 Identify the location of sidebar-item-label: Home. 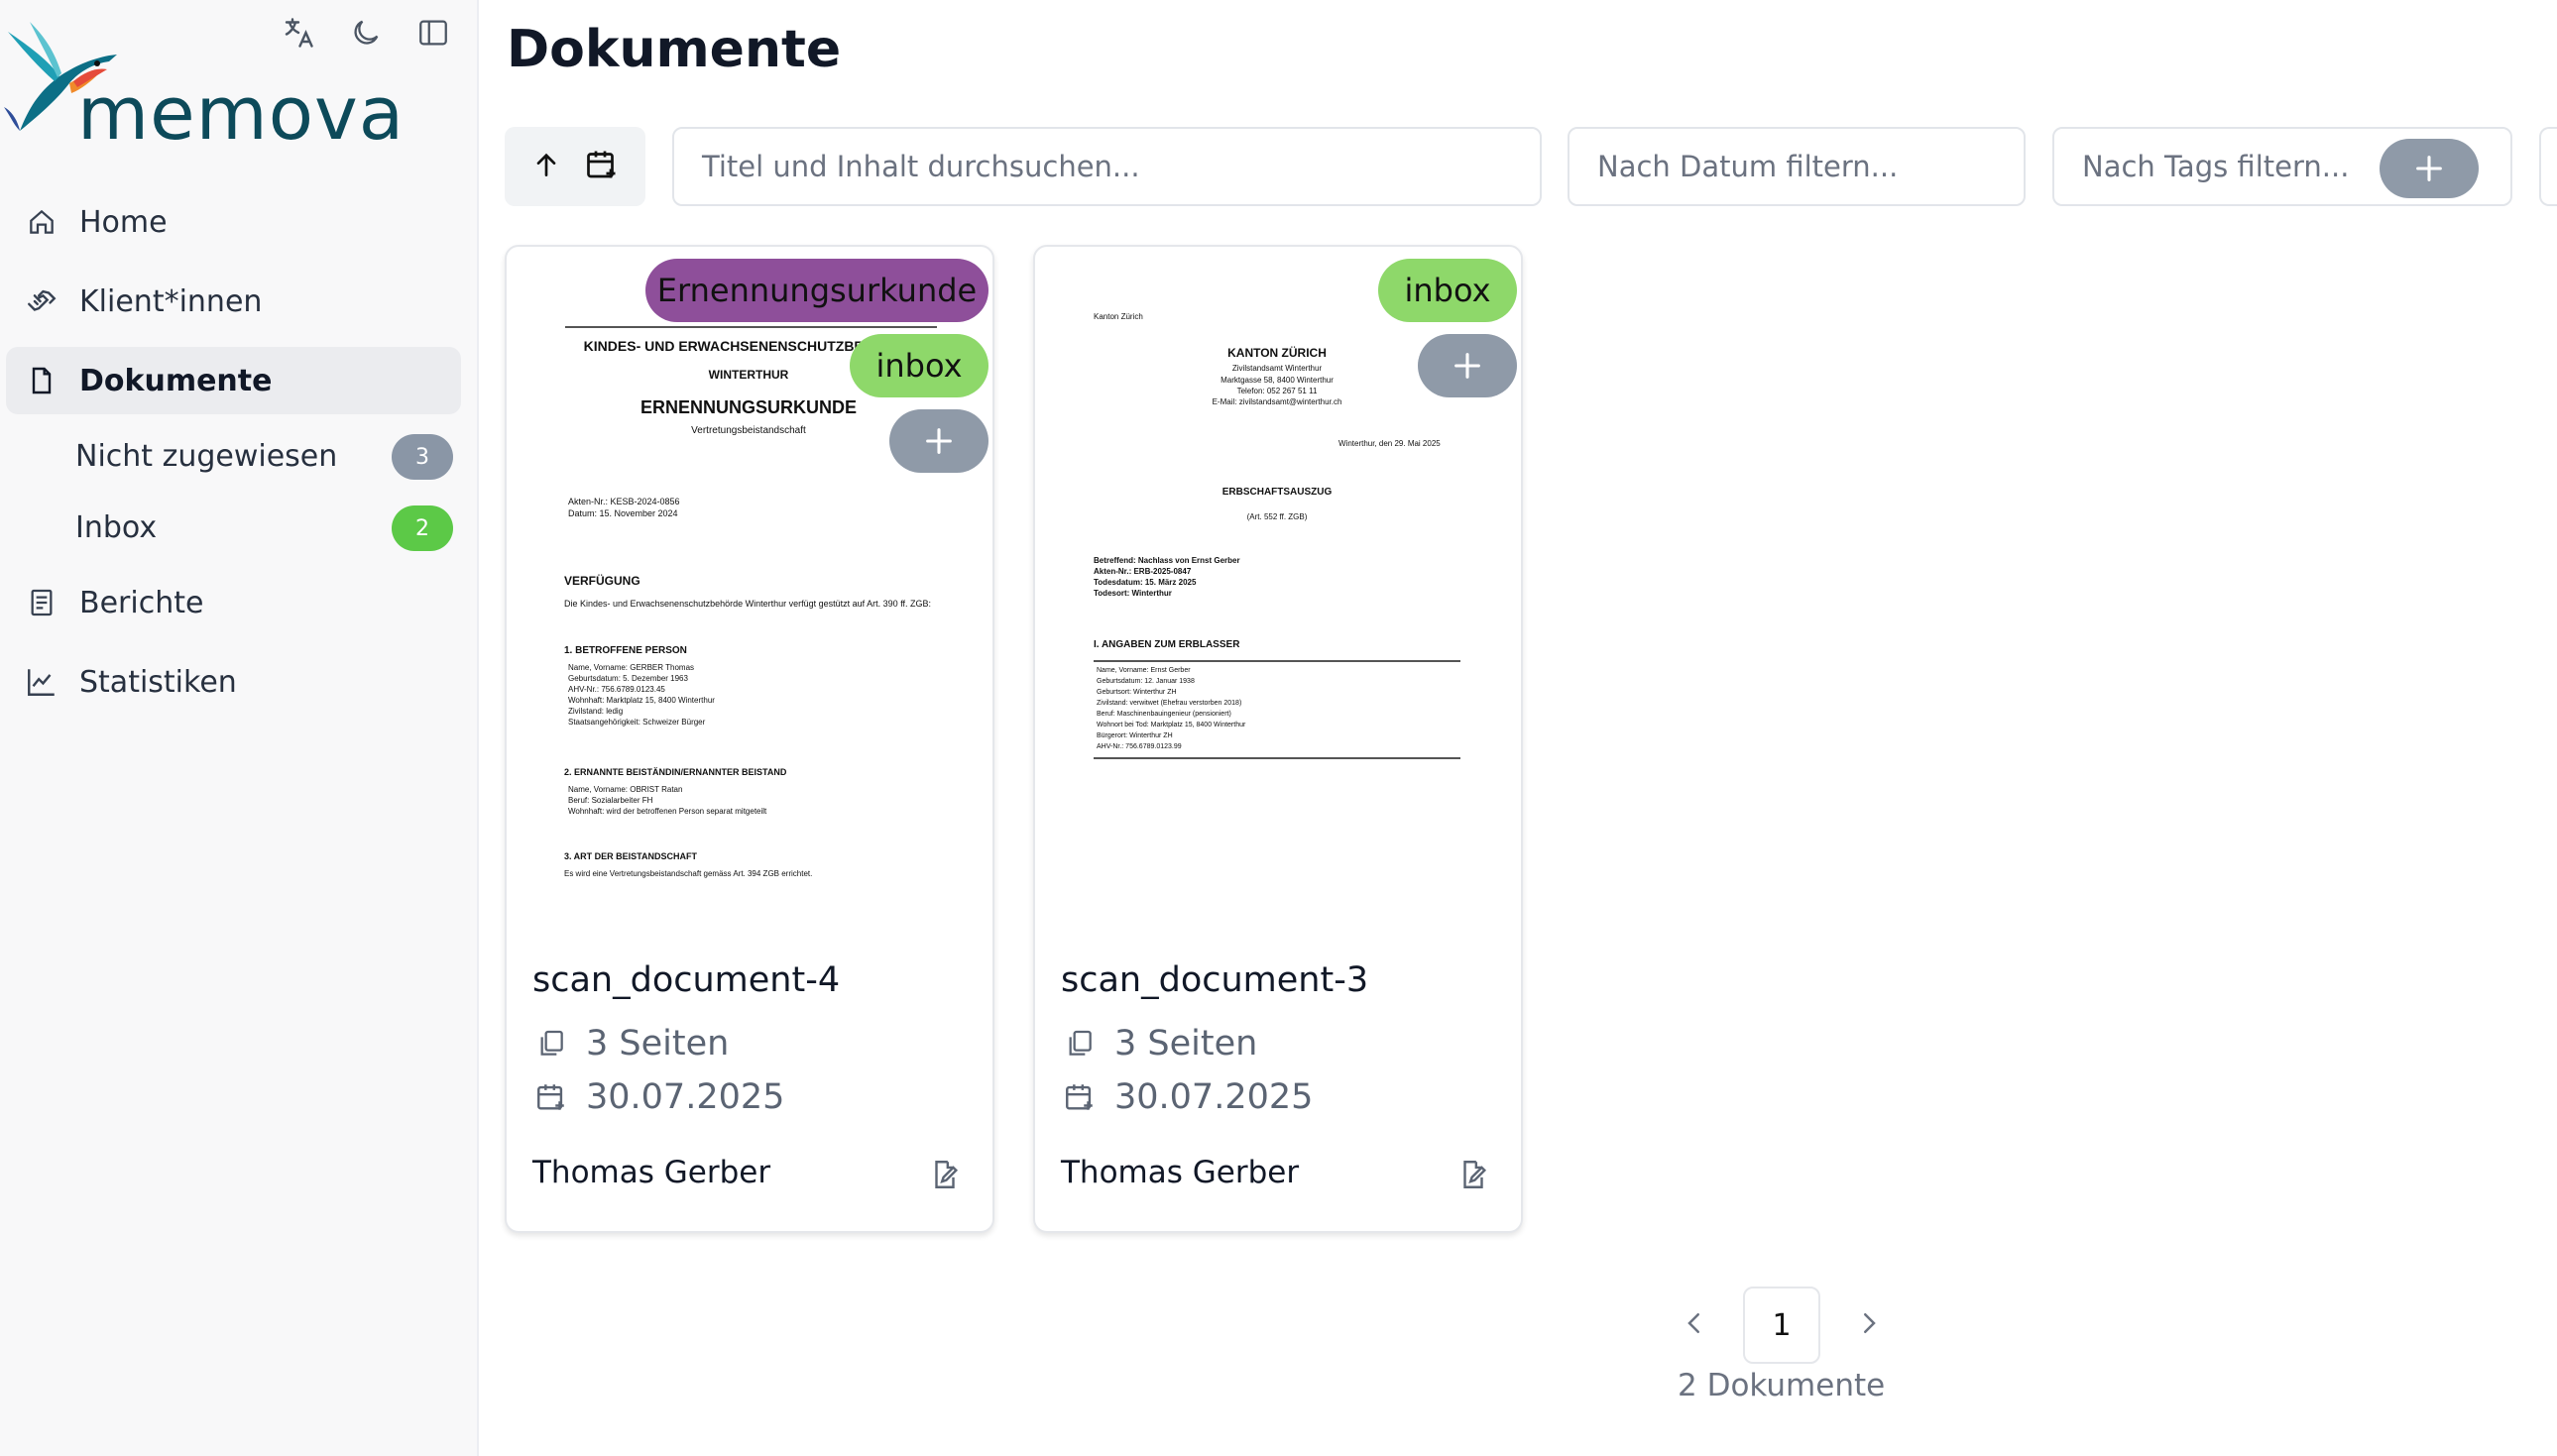
(124, 222).